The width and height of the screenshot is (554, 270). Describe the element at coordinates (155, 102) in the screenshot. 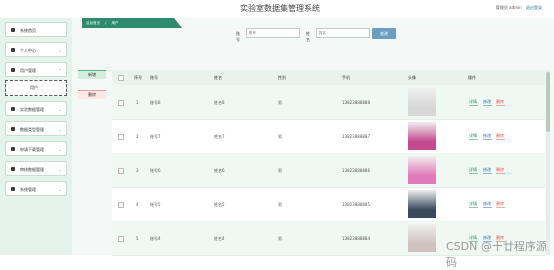

I see `account-cell: 账号8` at that location.